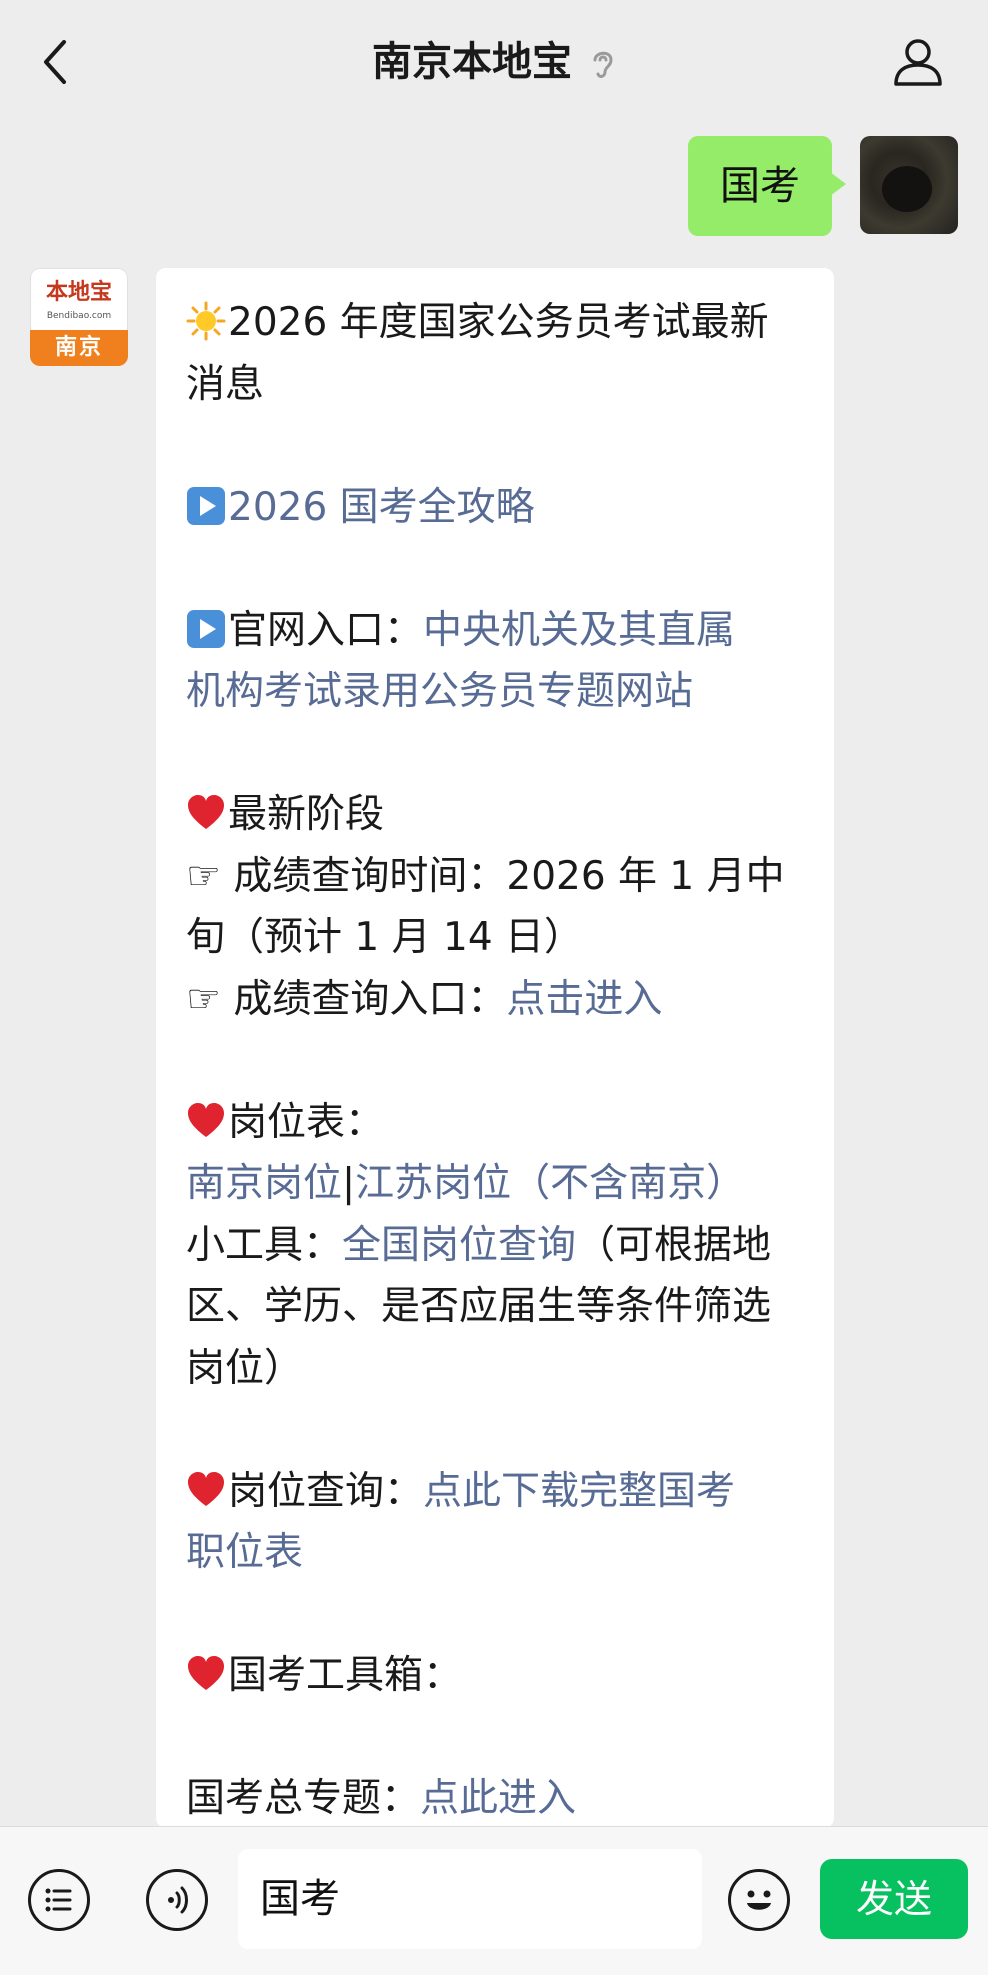  I want to click on news-headline-text: 2026 年度国家公务员考试最新, so click(498, 322).